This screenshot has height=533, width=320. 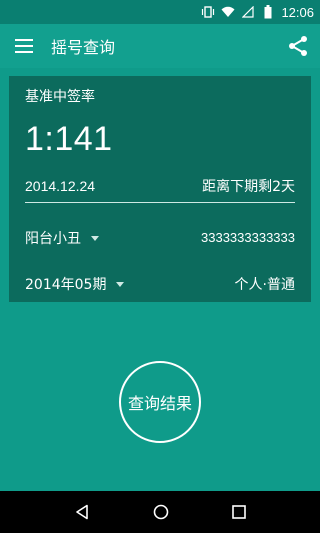 What do you see at coordinates (53, 239) in the screenshot?
I see `applicant-name: 阳台小丑` at bounding box center [53, 239].